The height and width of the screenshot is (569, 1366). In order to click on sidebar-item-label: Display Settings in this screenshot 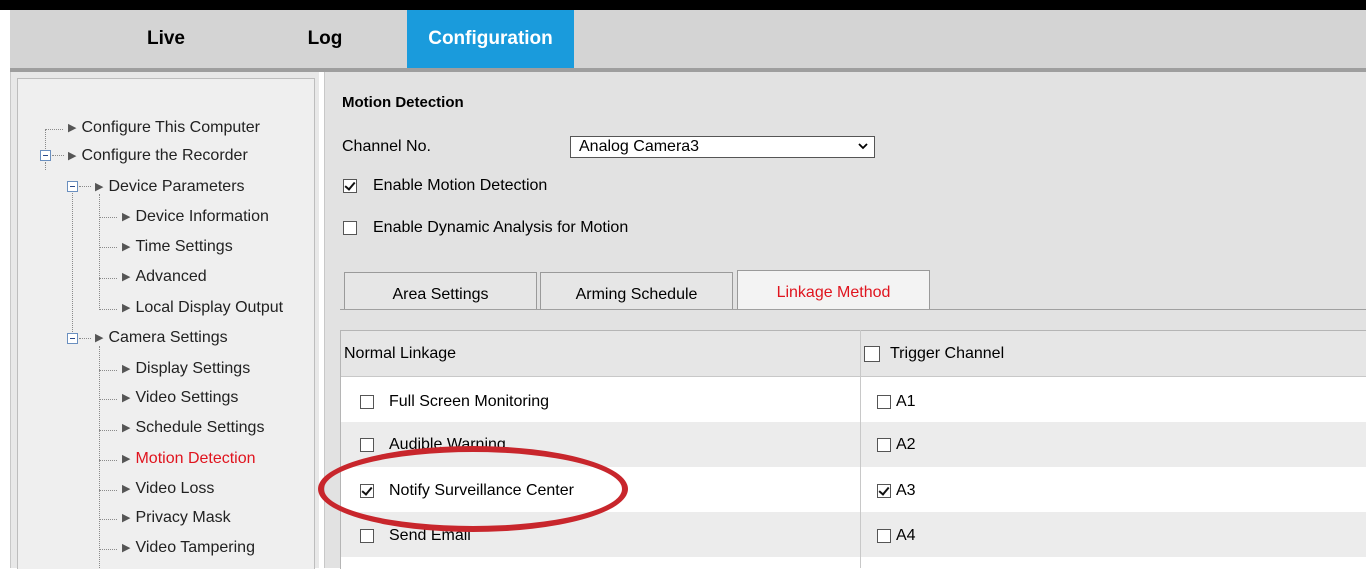, I will do `click(193, 368)`.